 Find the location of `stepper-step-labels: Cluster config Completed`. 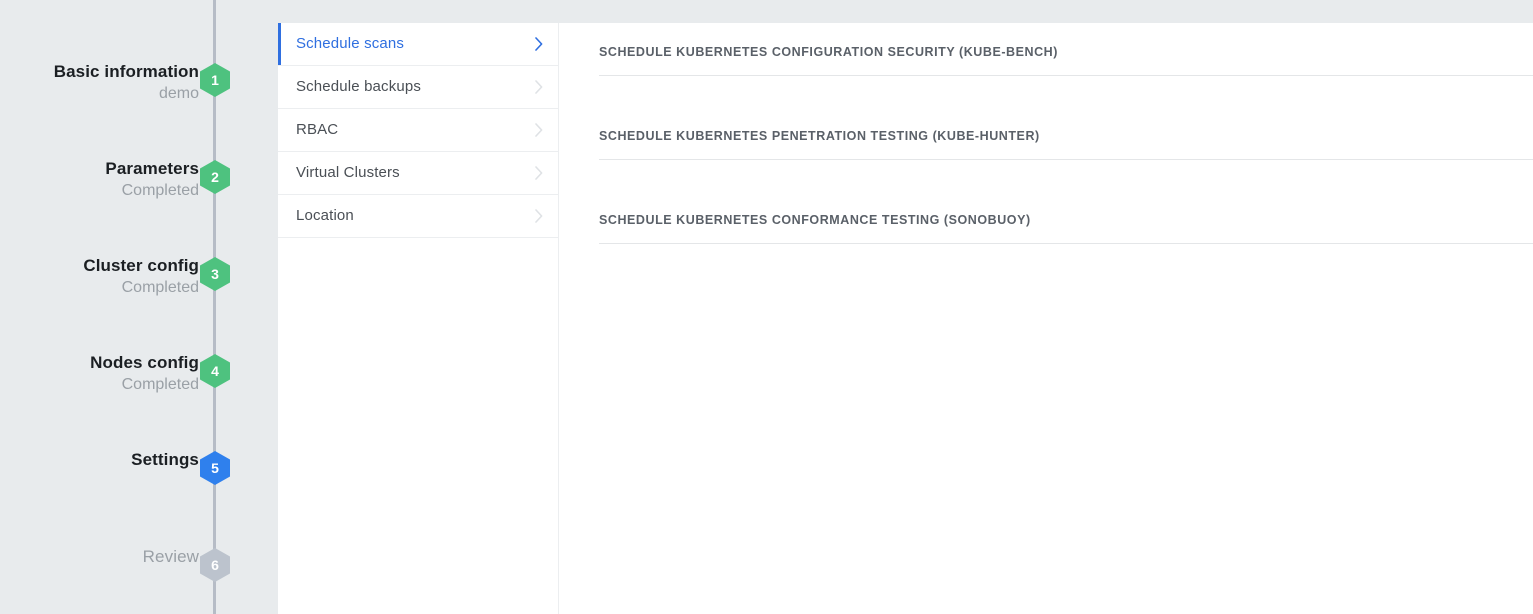

stepper-step-labels: Cluster config Completed is located at coordinates (109, 277).